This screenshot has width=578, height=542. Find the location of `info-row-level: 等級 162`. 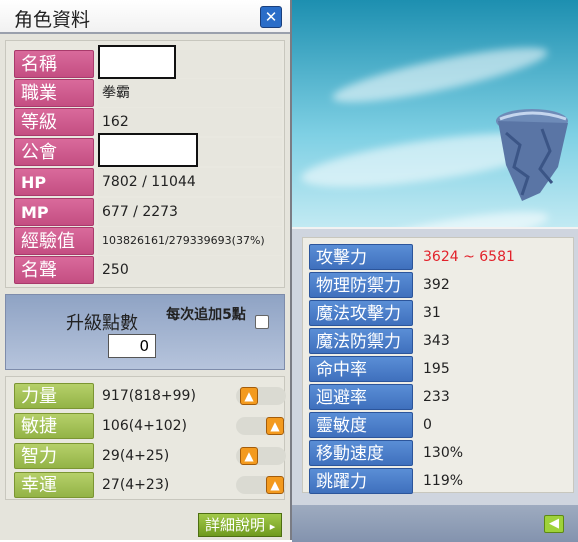

info-row-level: 等級 162 is located at coordinates (150, 122).